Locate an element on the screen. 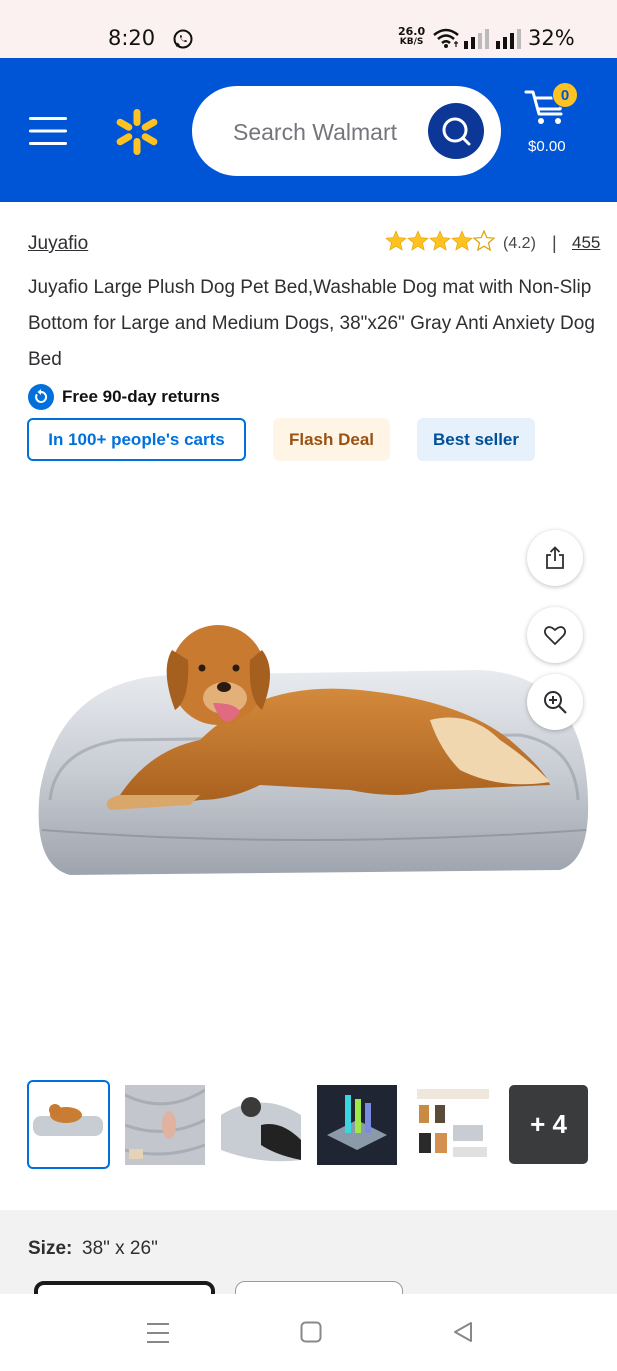 This screenshot has height=1371, width=617. cart-total: $0.00 is located at coordinates (547, 146).